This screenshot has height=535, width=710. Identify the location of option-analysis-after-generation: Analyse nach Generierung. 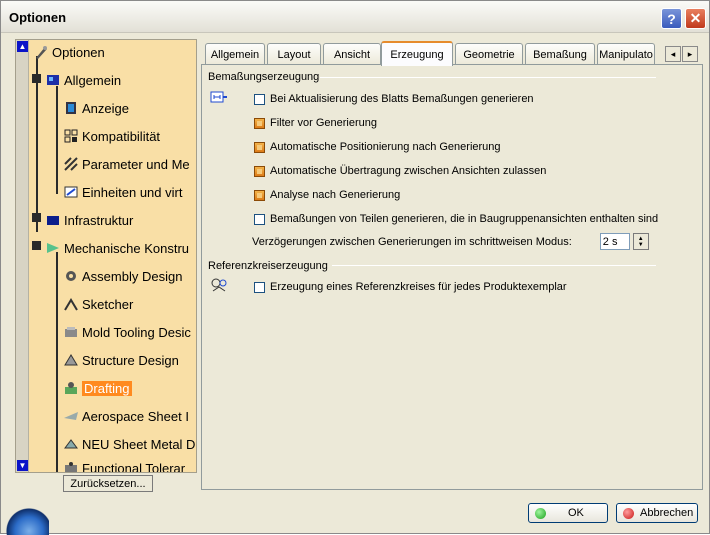
(327, 195).